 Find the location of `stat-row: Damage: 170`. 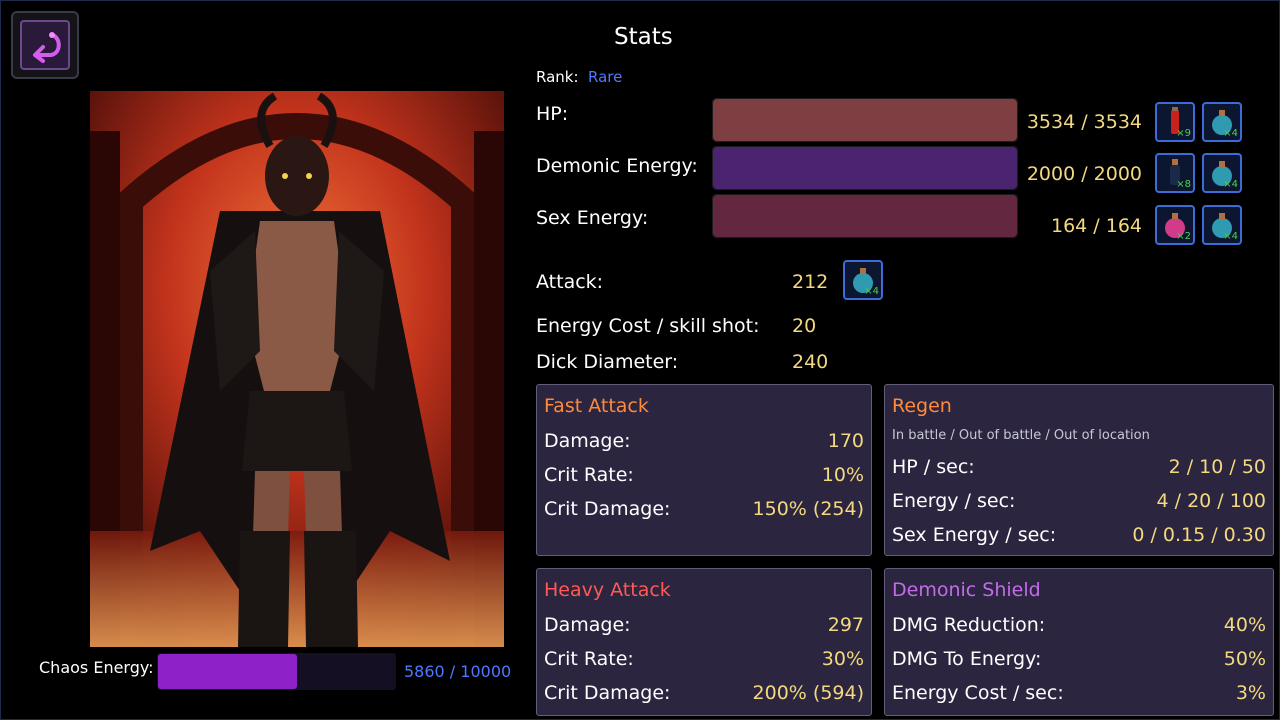

stat-row: Damage: 170 is located at coordinates (704, 443).